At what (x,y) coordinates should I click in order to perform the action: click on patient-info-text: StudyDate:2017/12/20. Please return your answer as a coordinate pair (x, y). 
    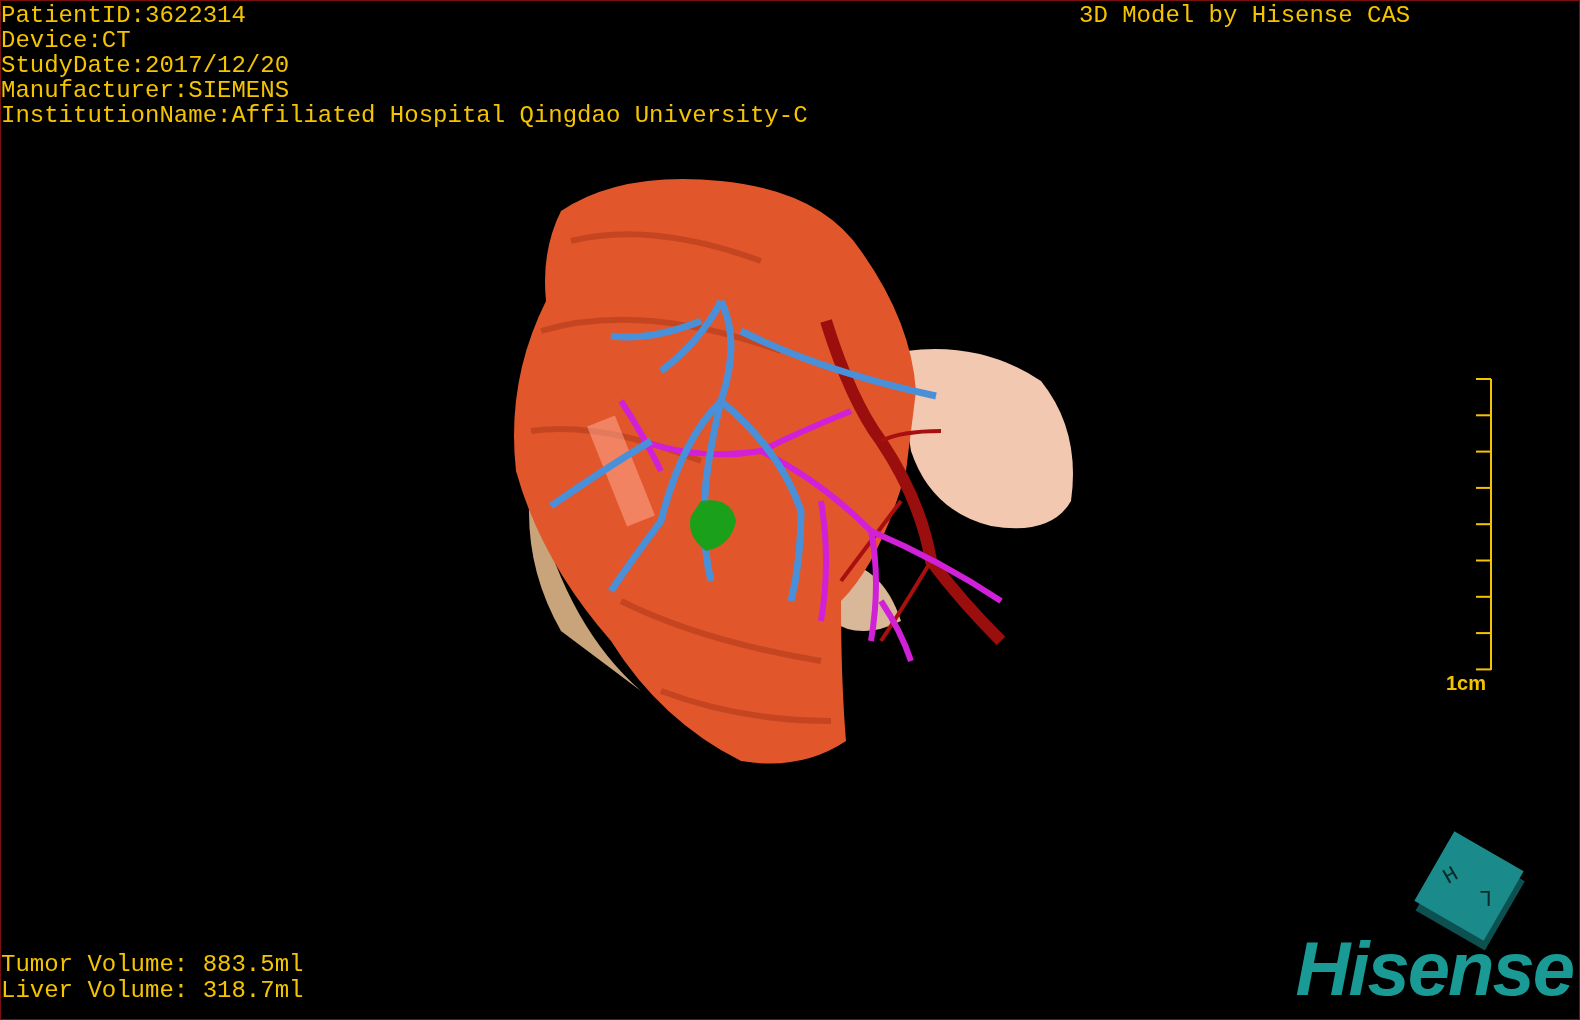
    Looking at the image, I should click on (146, 65).